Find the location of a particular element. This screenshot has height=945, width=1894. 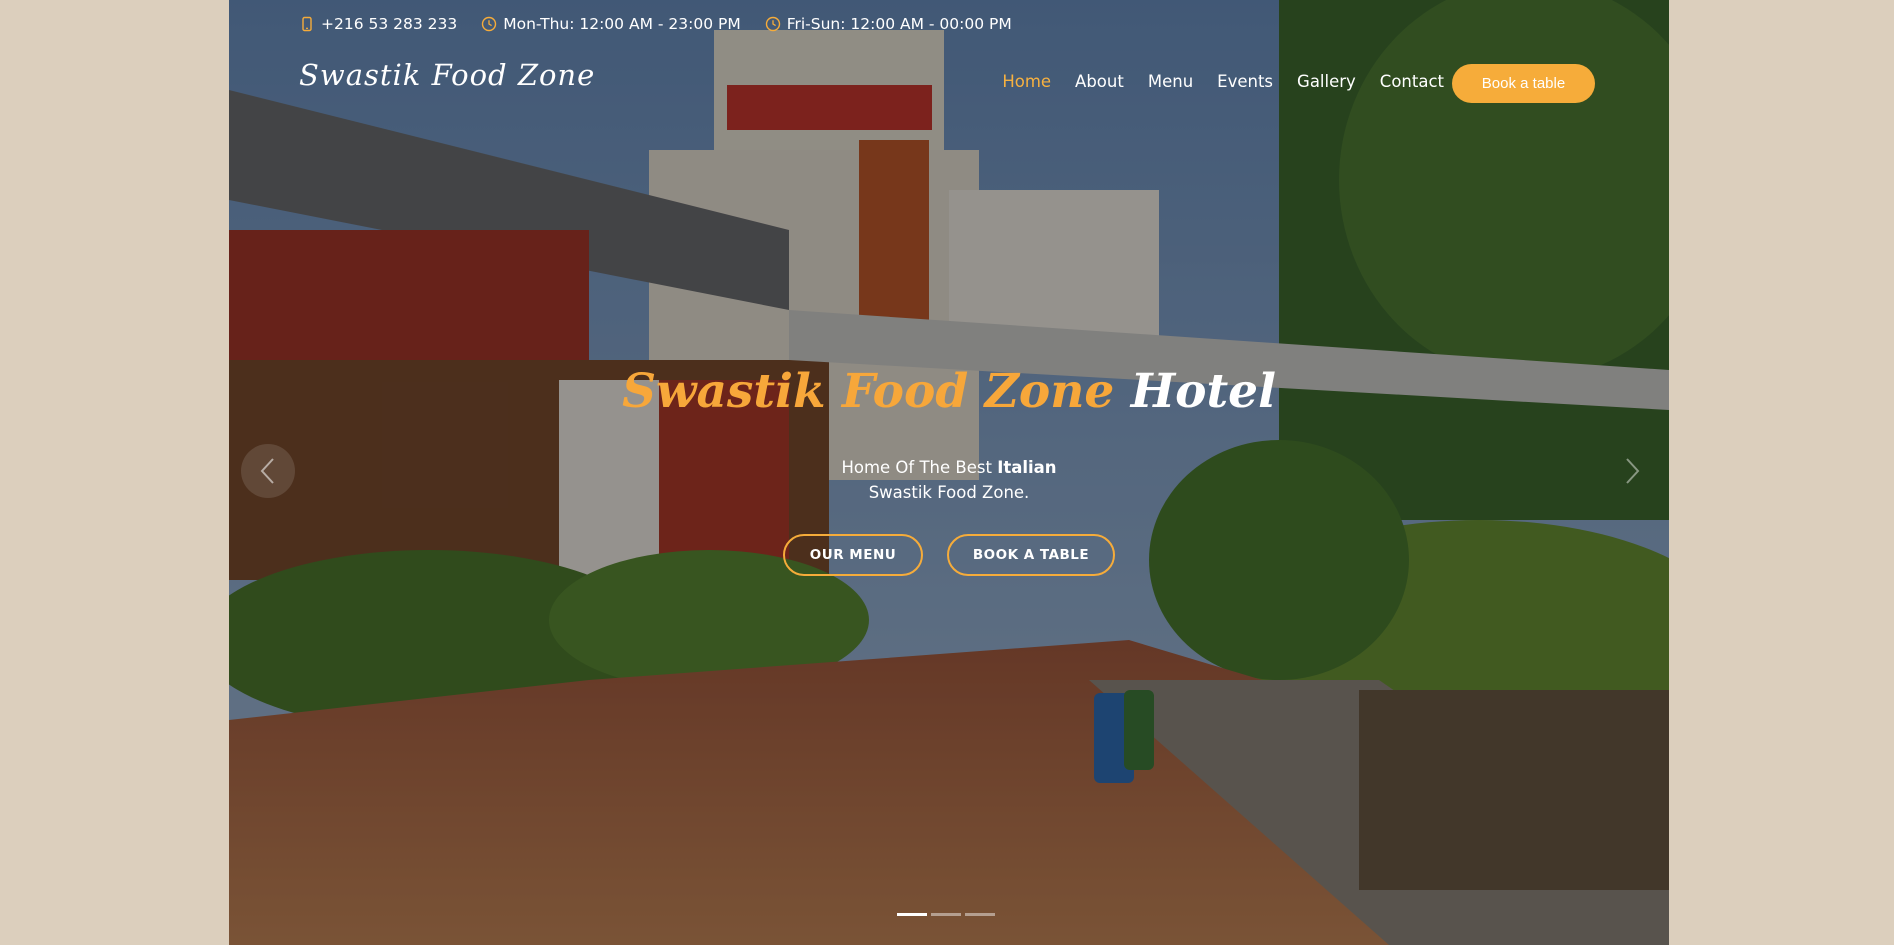

weekend-hours: Fri-Sun: 12:00 AM - 00:00 PM is located at coordinates (899, 24).